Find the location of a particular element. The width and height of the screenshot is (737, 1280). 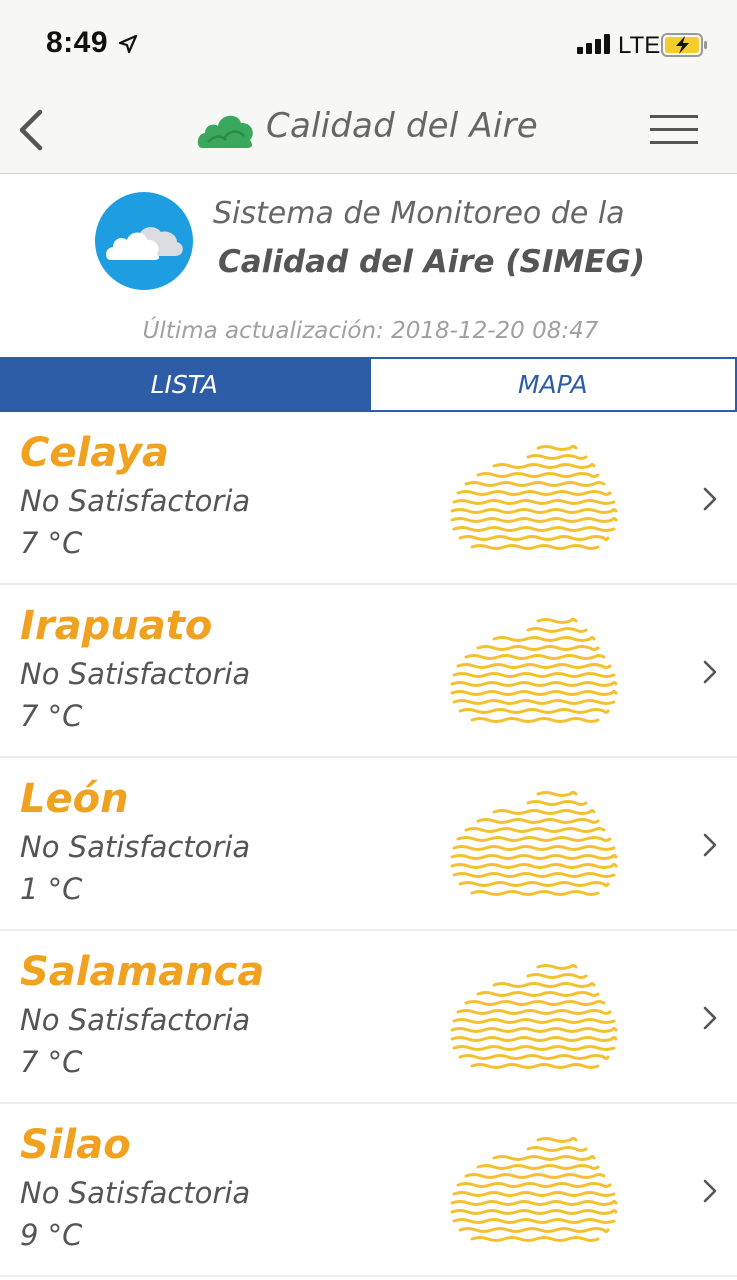

back-button is located at coordinates (32, 130).